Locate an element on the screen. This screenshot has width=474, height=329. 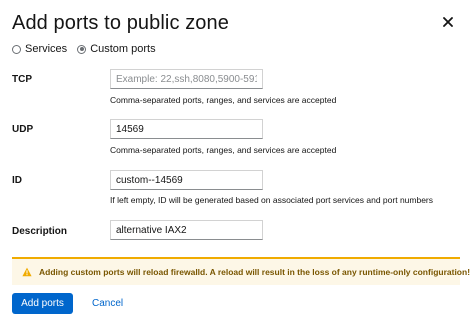
close-button is located at coordinates (450, 24).